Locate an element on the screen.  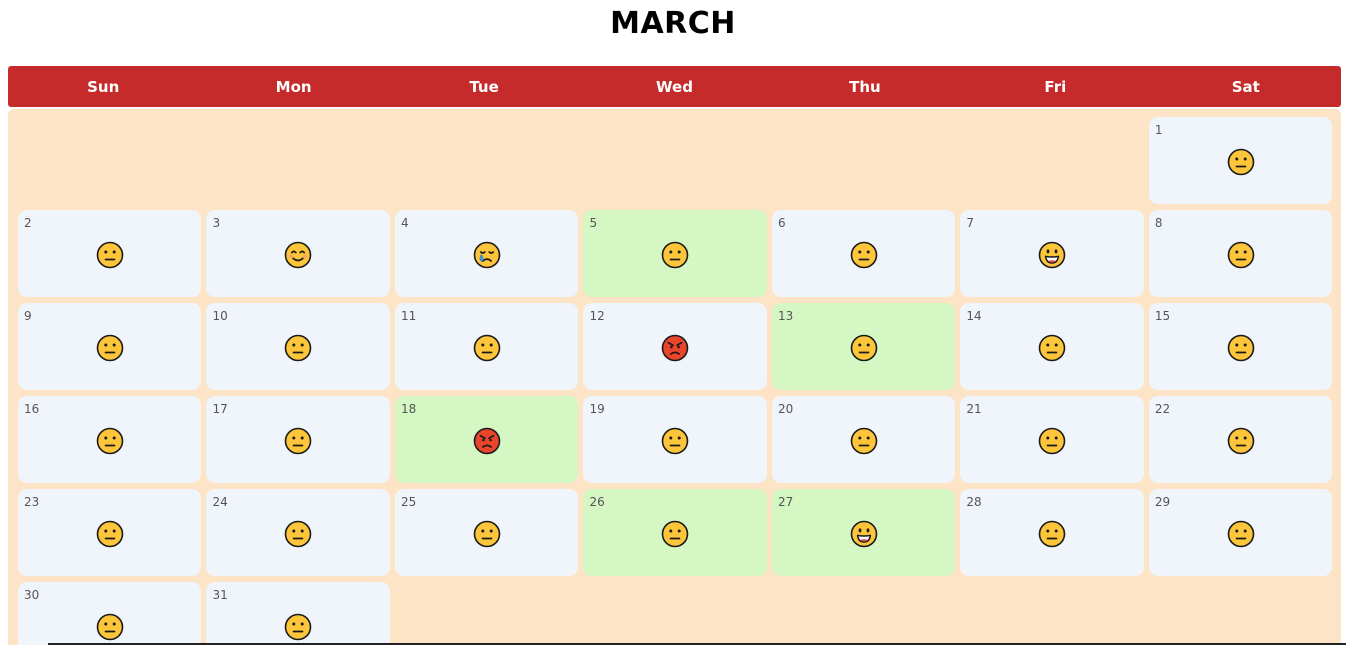
day-number: 14 is located at coordinates (974, 316).